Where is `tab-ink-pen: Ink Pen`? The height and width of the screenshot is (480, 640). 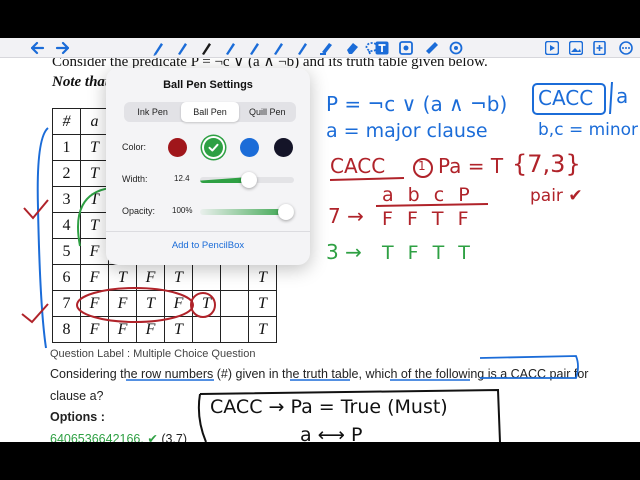 tab-ink-pen: Ink Pen is located at coordinates (152, 112).